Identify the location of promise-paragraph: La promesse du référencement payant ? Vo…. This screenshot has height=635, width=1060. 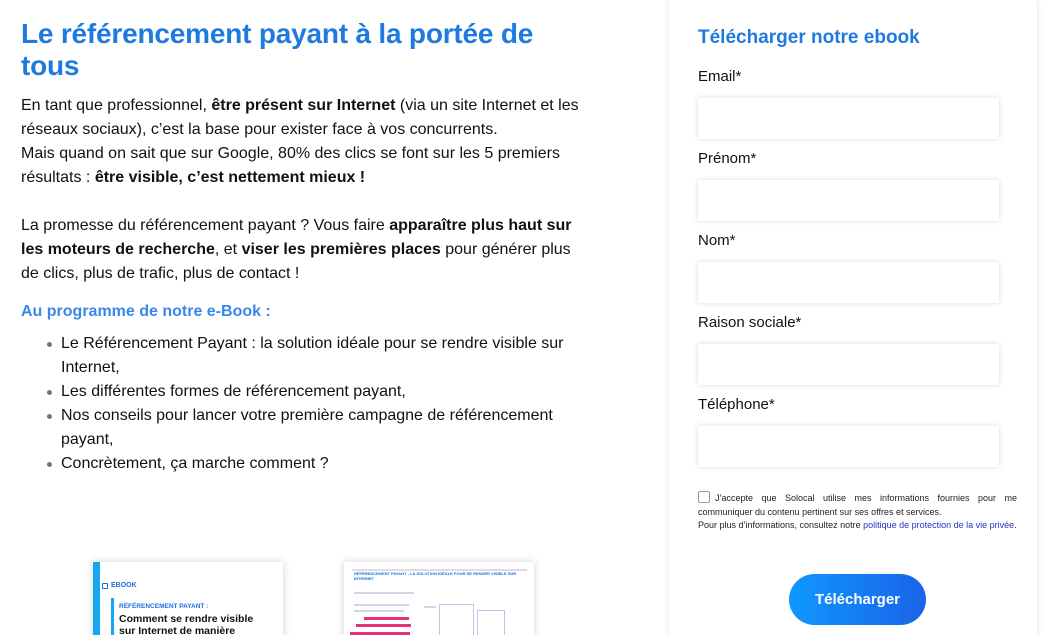
(306, 250).